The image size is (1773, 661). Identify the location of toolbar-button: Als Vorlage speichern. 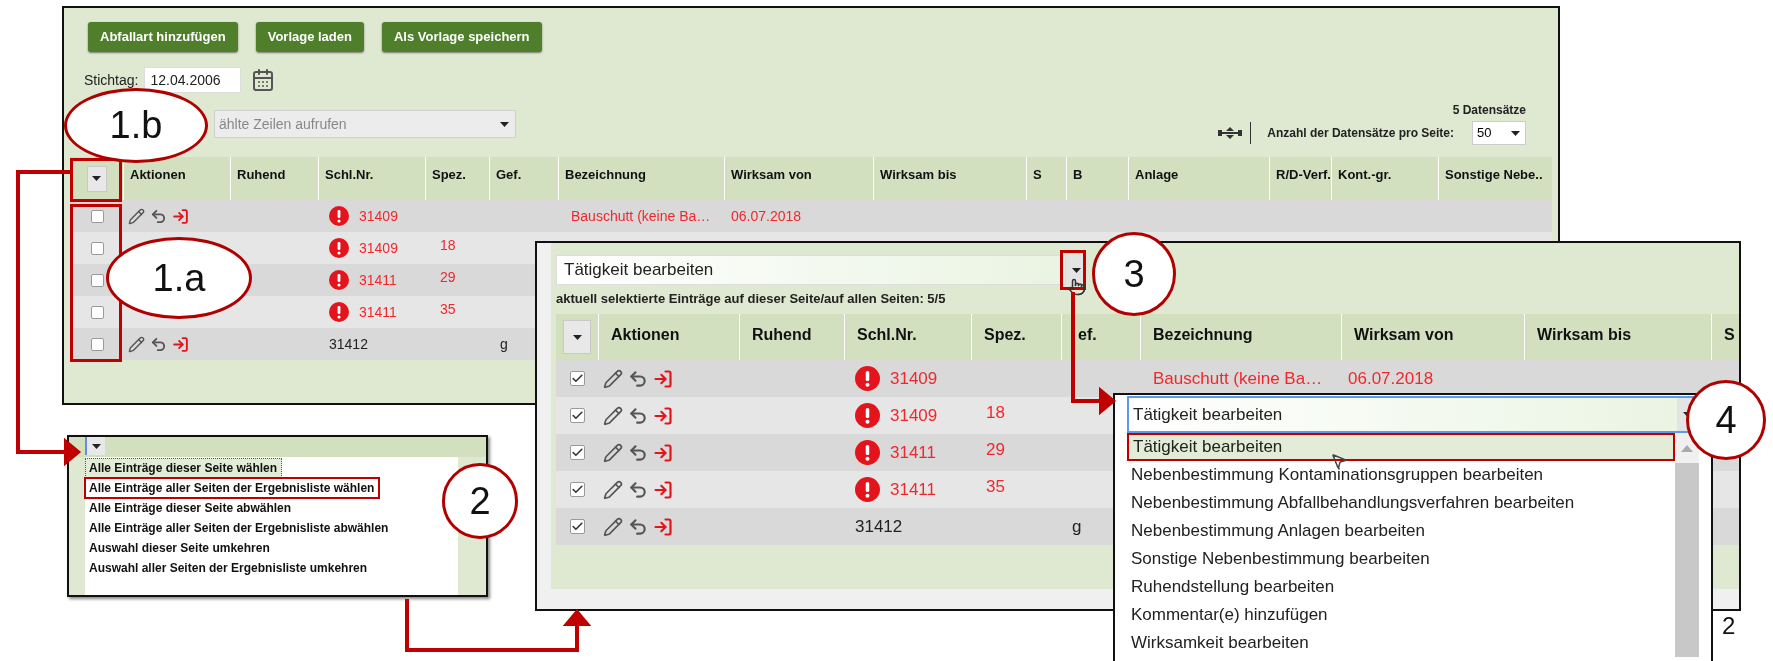
(461, 37).